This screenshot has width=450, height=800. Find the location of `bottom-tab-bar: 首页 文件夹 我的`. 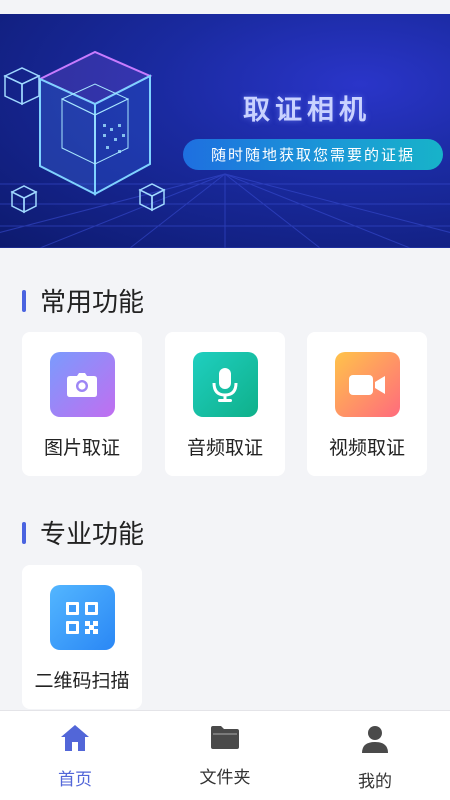

bottom-tab-bar: 首页 文件夹 我的 is located at coordinates (225, 755).